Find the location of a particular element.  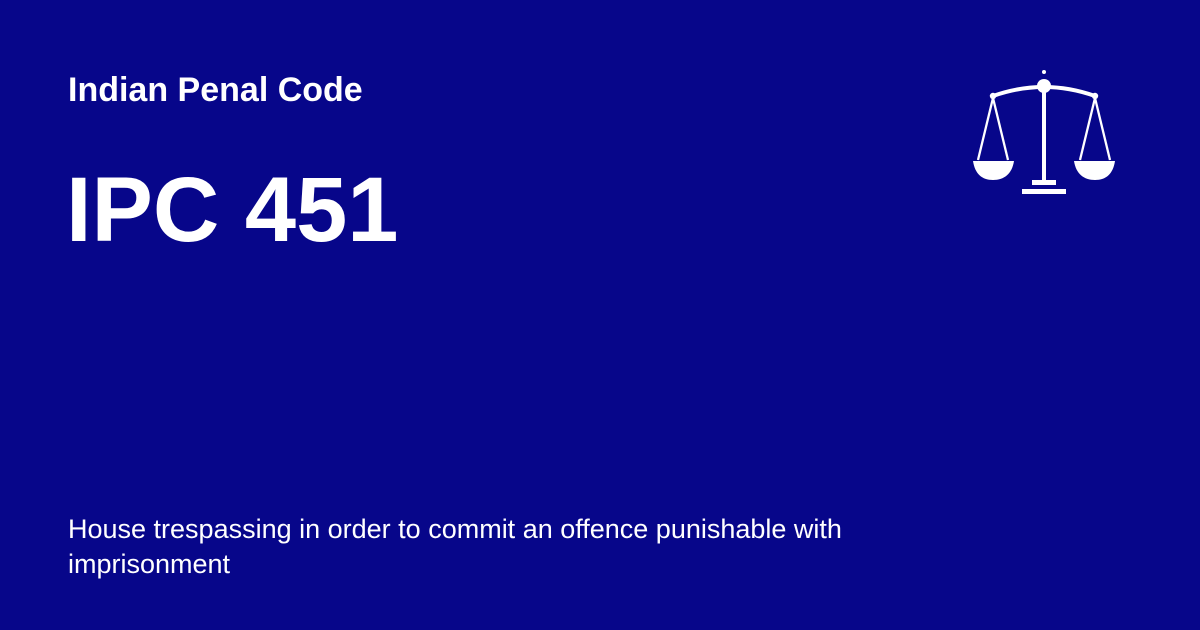

category-label: Indian Penal Code is located at coordinates (215, 90).